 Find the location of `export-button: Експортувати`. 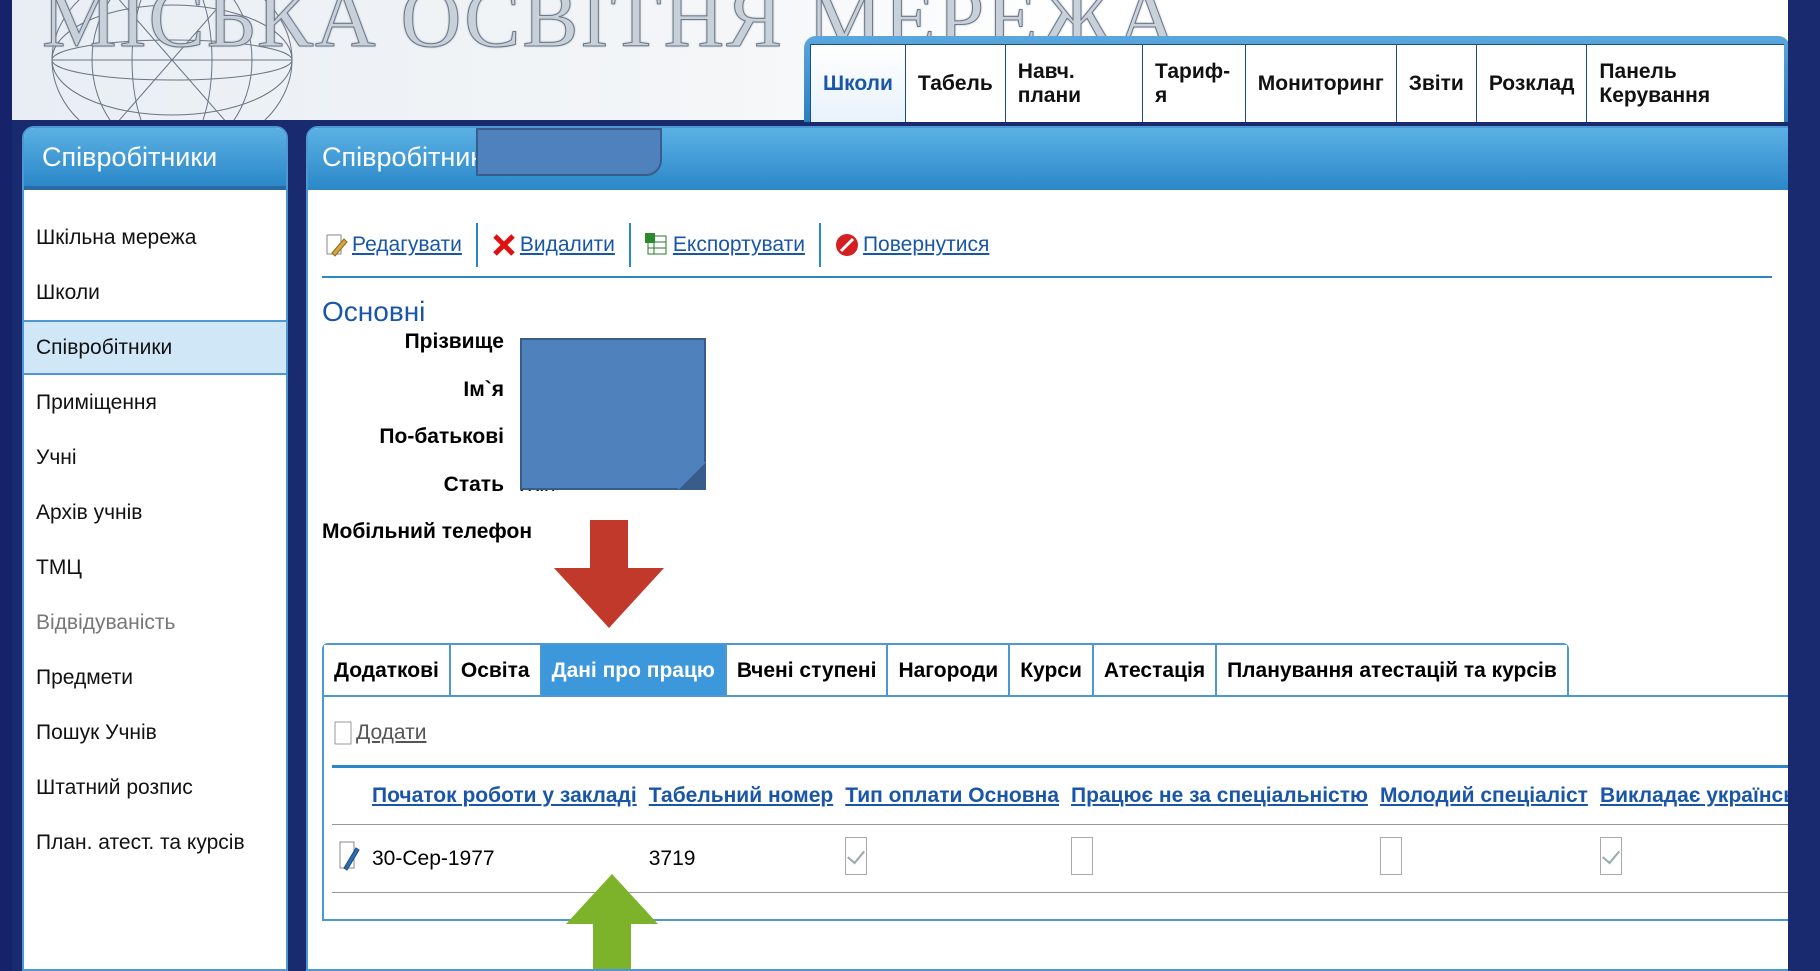

export-button: Експортувати is located at coordinates (726, 245).